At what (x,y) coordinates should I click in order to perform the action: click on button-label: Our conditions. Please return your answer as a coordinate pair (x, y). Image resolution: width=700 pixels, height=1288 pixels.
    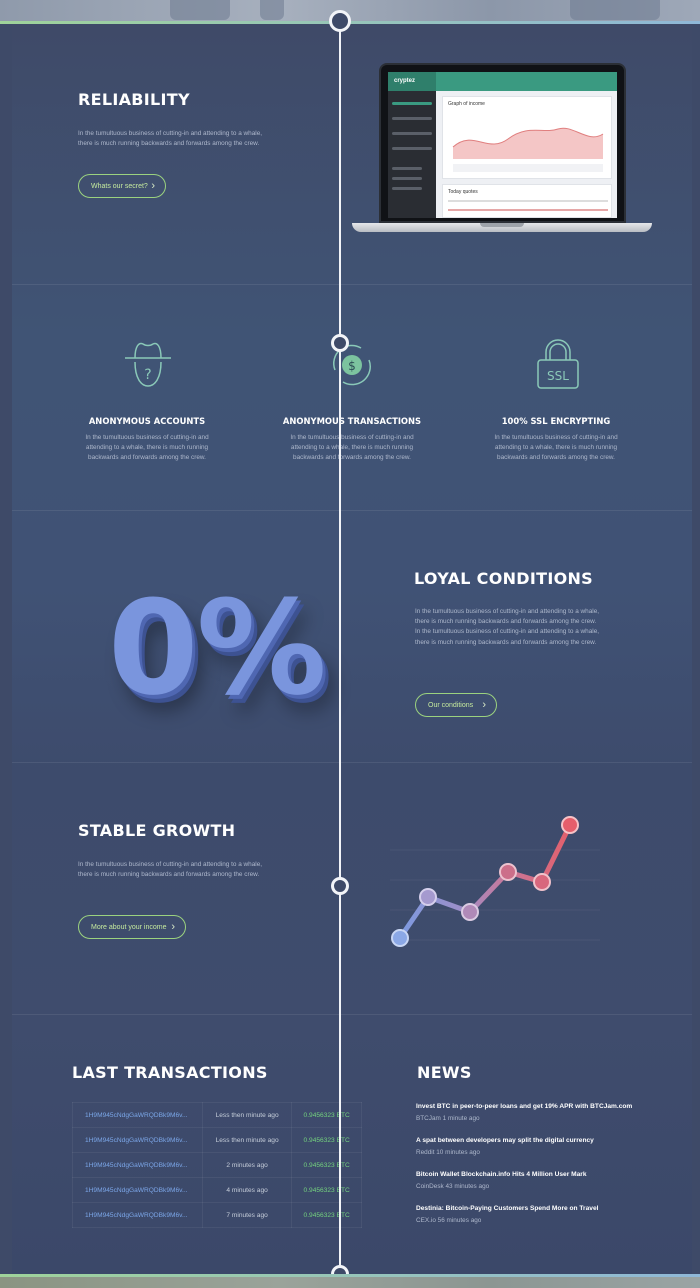
    Looking at the image, I should click on (451, 705).